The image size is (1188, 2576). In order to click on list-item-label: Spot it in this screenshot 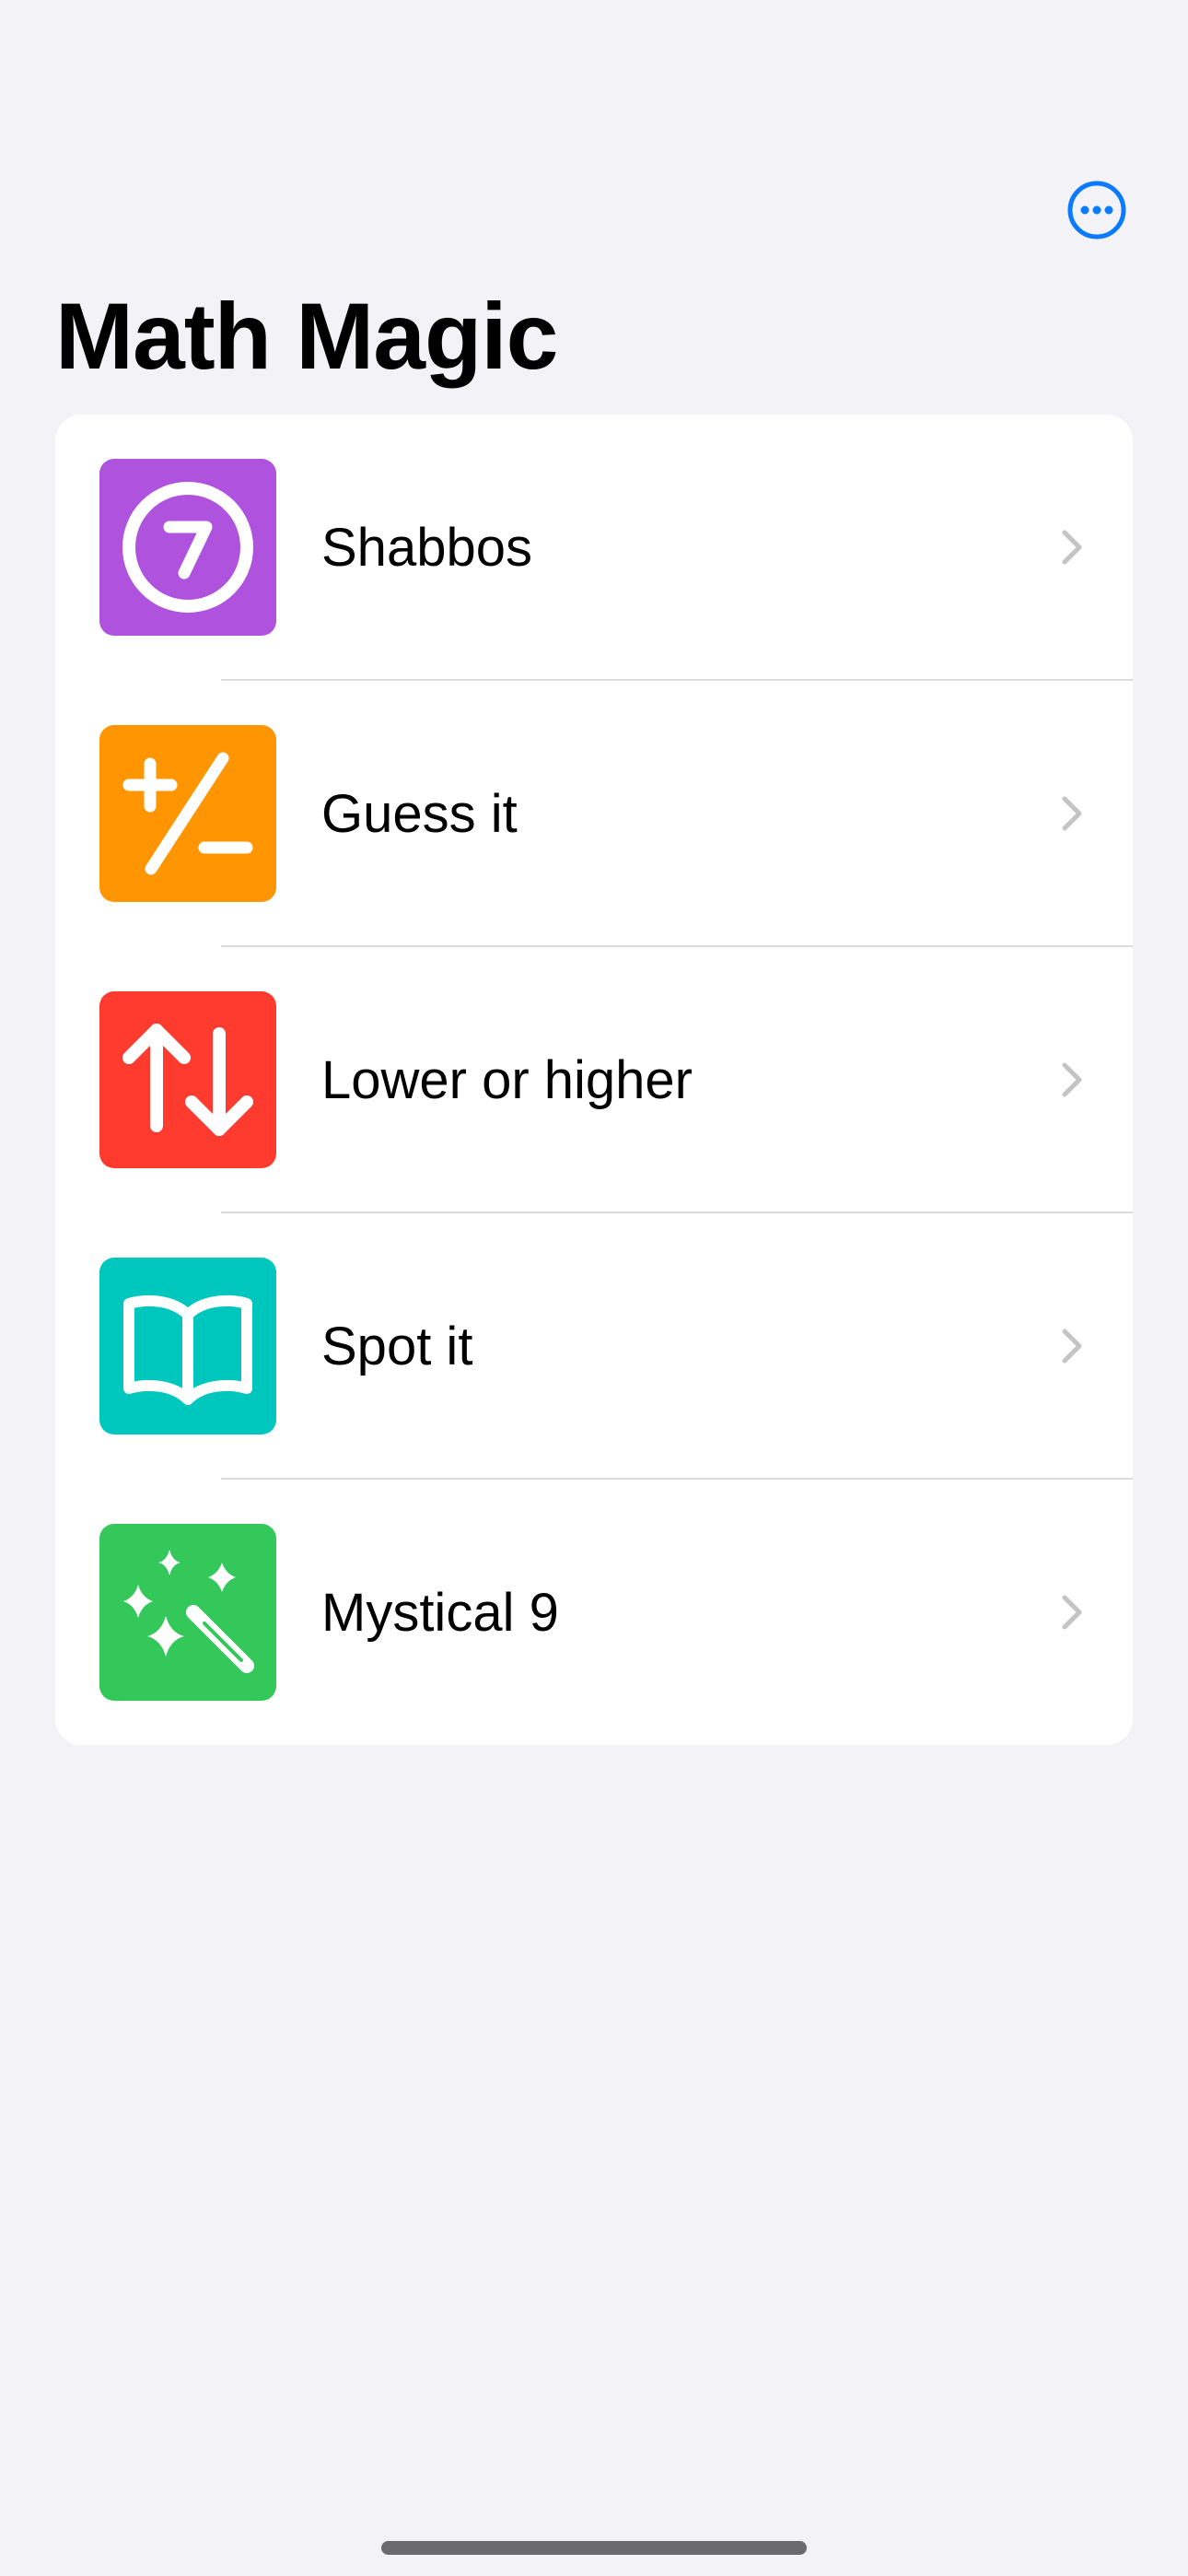, I will do `click(397, 1346)`.